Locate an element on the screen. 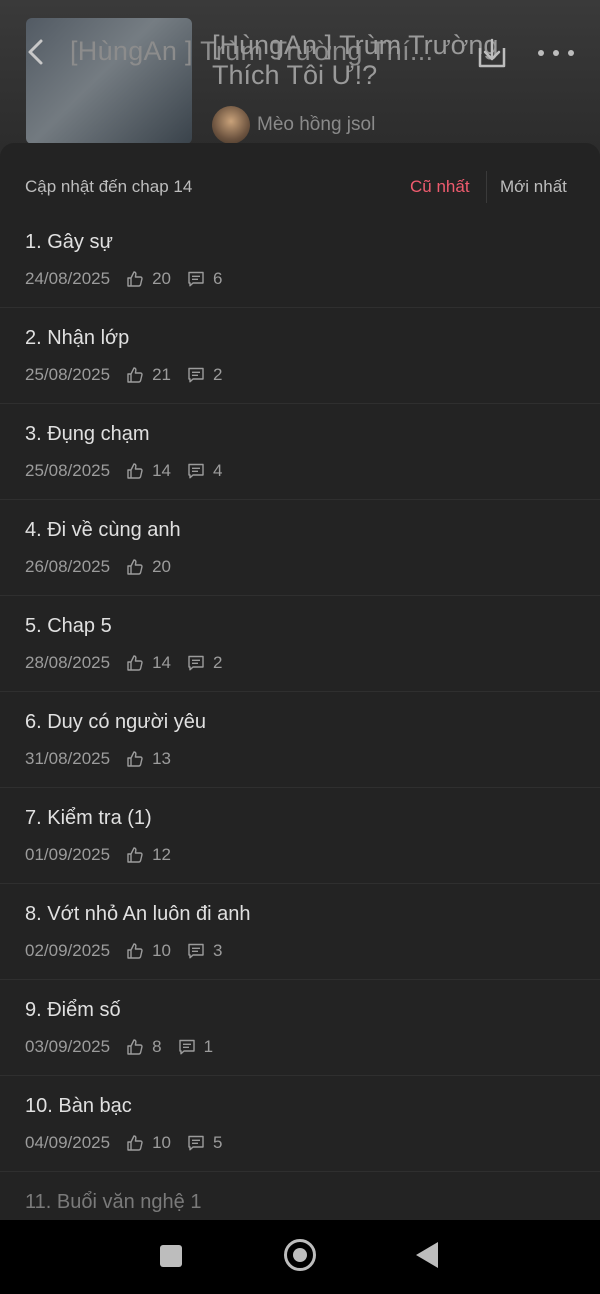 This screenshot has height=1294, width=600. chapter-date: 02/09/2025 is located at coordinates (68, 950).